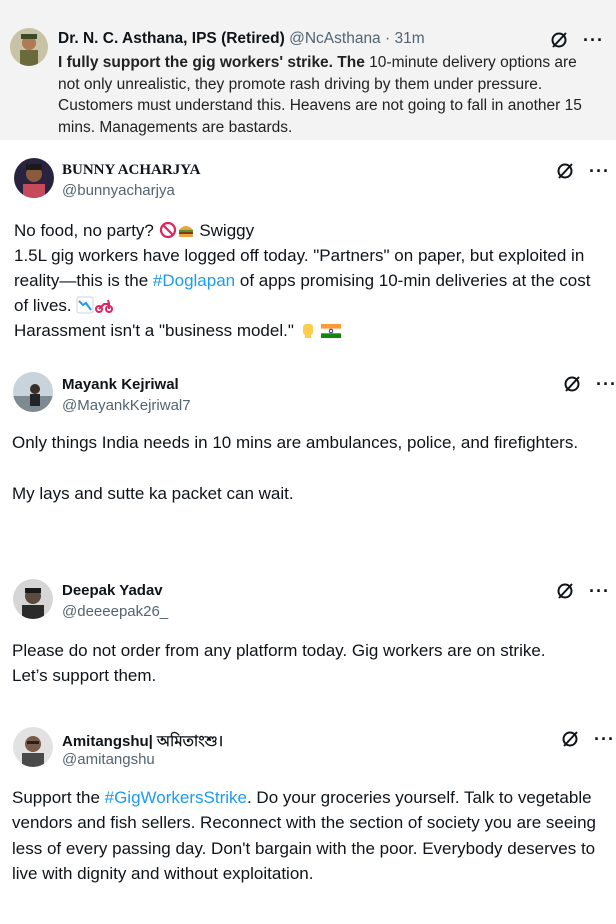 This screenshot has height=924, width=616. What do you see at coordinates (409, 38) in the screenshot?
I see `timestamp: 31m` at bounding box center [409, 38].